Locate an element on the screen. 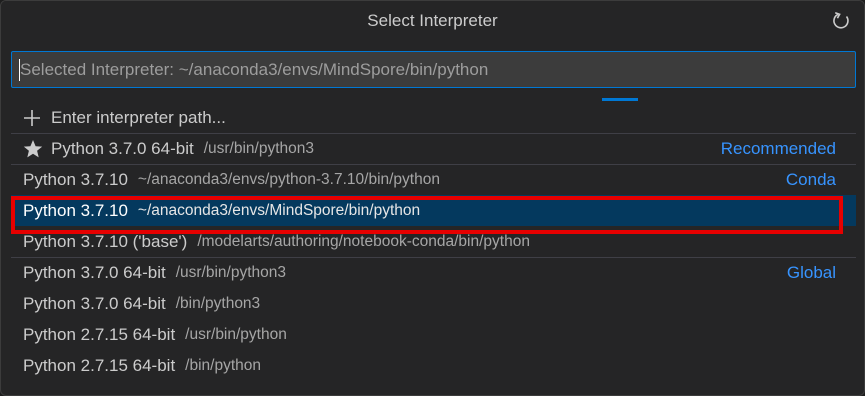 This screenshot has height=396, width=865. global-label: Global is located at coordinates (811, 272).